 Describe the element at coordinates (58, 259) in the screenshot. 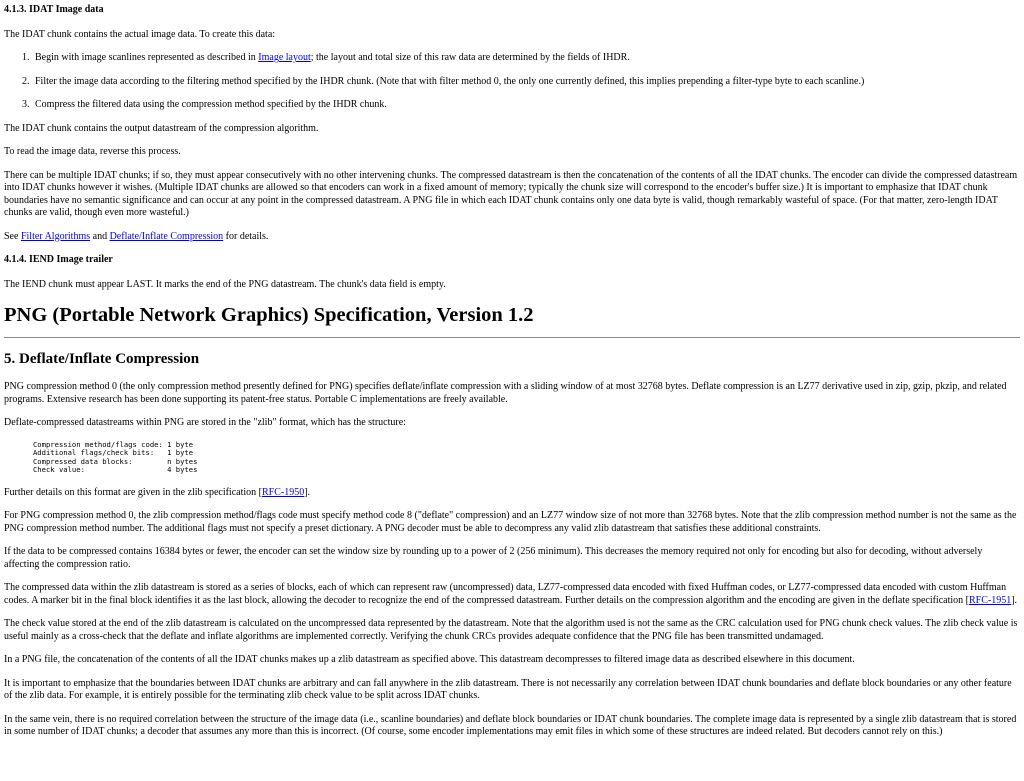

I see `section-heading-iend: 4.1.4. IEND Image trailer` at that location.